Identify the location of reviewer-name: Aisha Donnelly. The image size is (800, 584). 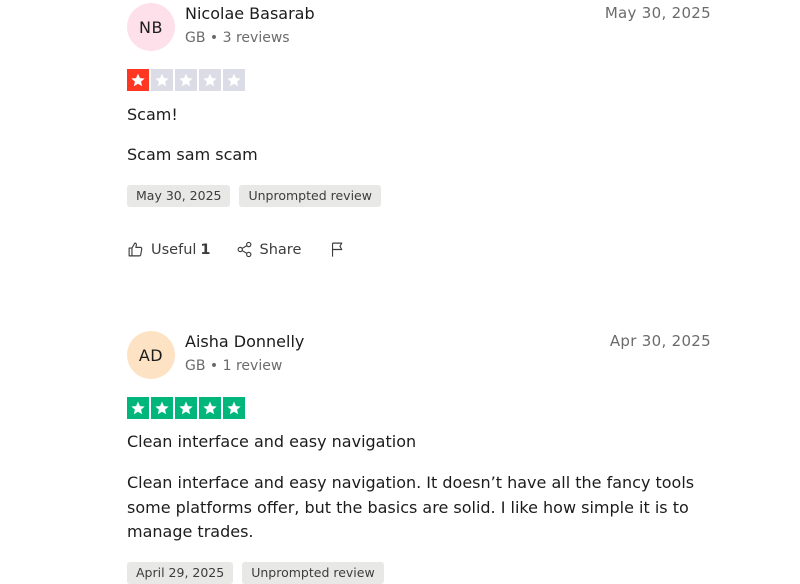
(244, 341).